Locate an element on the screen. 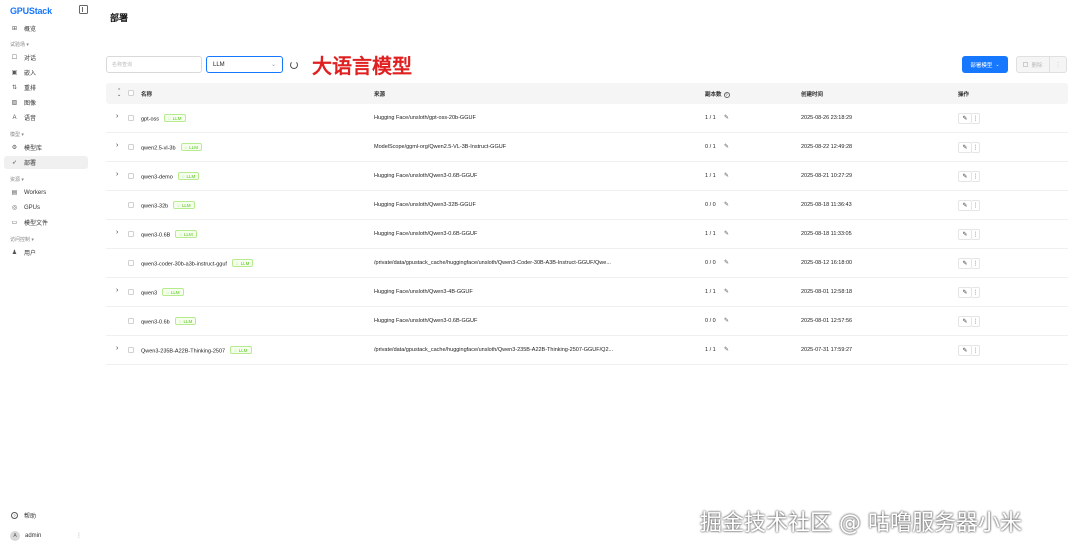  column-name: 名称 is located at coordinates (146, 94).